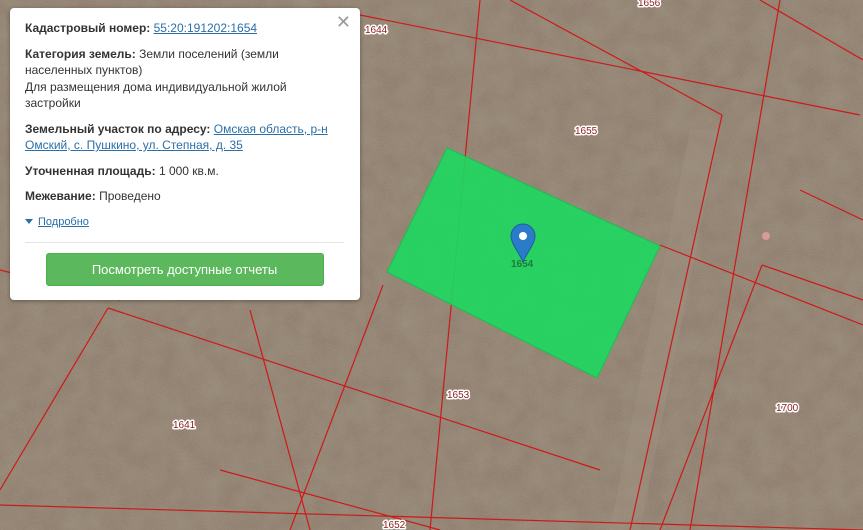 The width and height of the screenshot is (863, 530). I want to click on close-icon: ✕, so click(343, 22).